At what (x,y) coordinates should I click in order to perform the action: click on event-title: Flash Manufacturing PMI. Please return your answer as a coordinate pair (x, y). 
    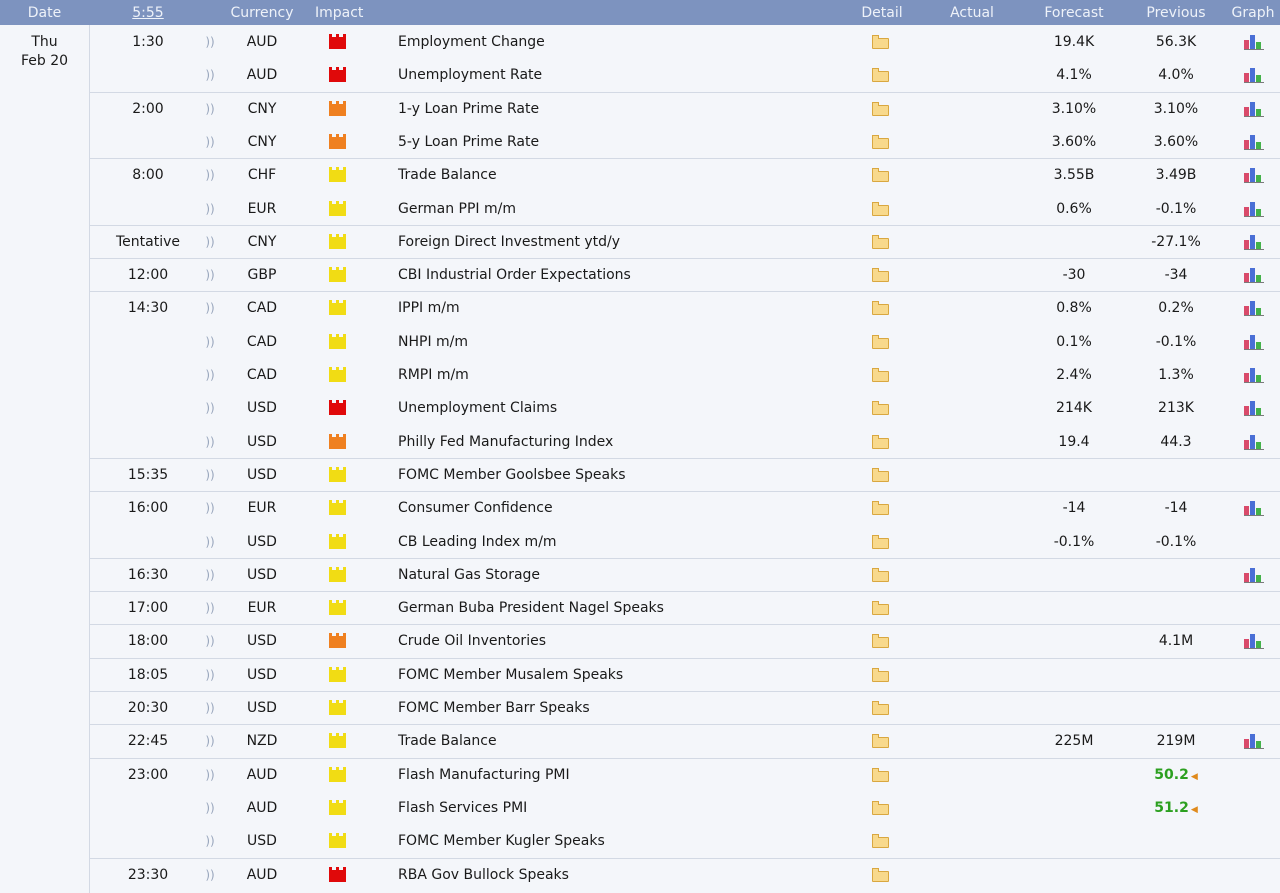
    Looking at the image, I should click on (618, 774).